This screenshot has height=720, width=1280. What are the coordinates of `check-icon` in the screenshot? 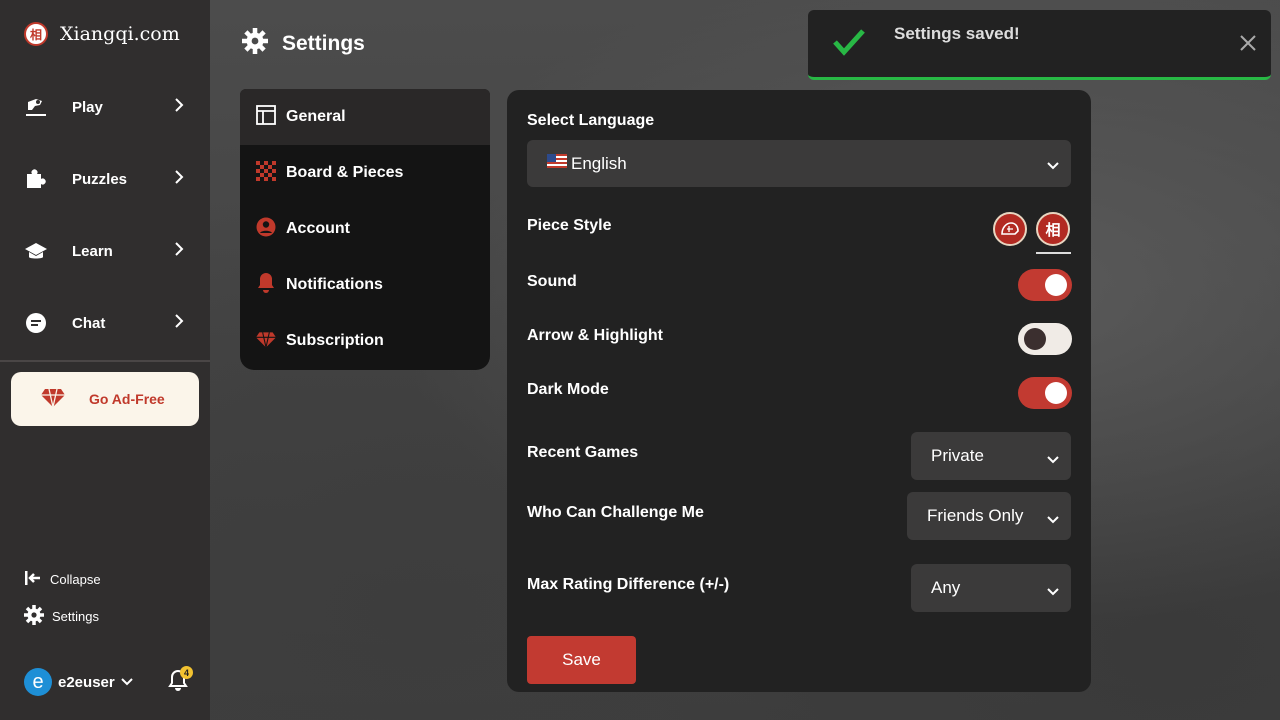 It's located at (849, 44).